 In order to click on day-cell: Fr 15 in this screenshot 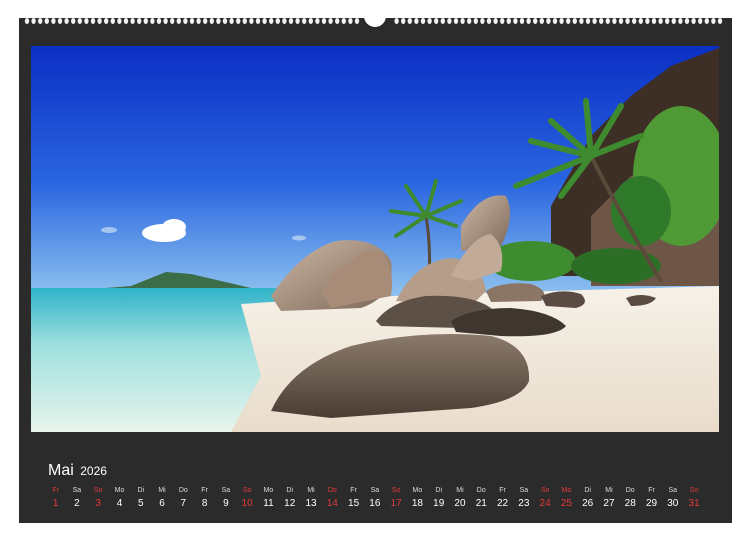, I will do `click(353, 501)`.